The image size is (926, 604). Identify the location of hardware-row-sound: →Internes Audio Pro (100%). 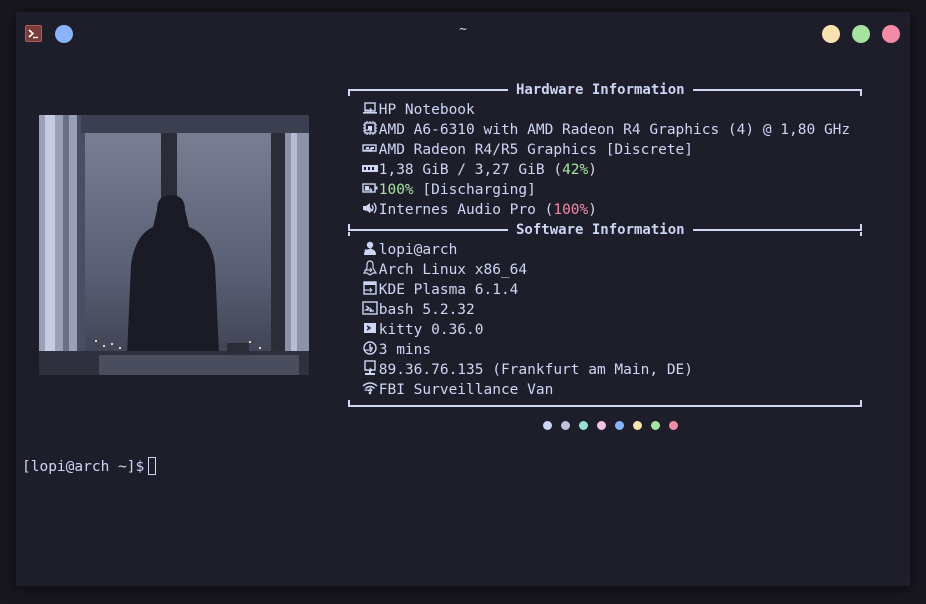
(479, 210).